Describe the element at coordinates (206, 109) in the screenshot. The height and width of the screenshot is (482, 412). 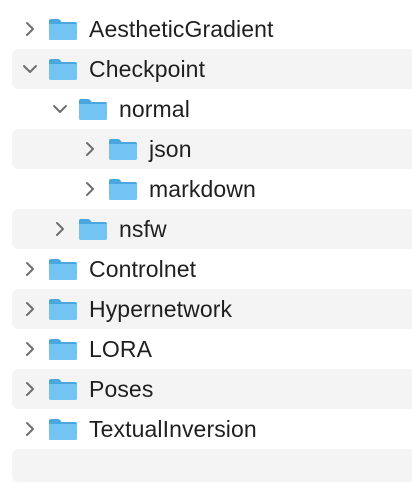
I see `tree-row-normal: normal` at that location.